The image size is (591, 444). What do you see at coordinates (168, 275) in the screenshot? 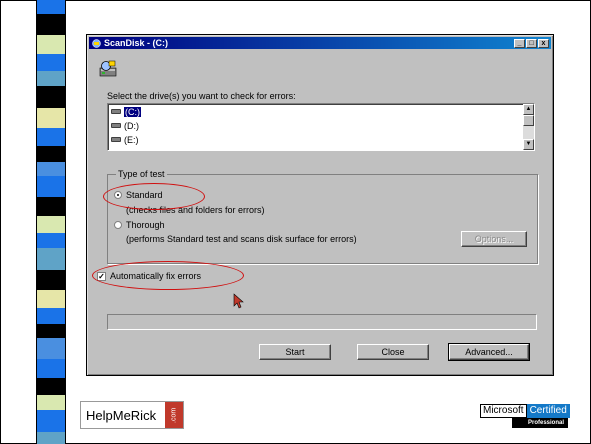
I see `annotation-circle-autofix` at bounding box center [168, 275].